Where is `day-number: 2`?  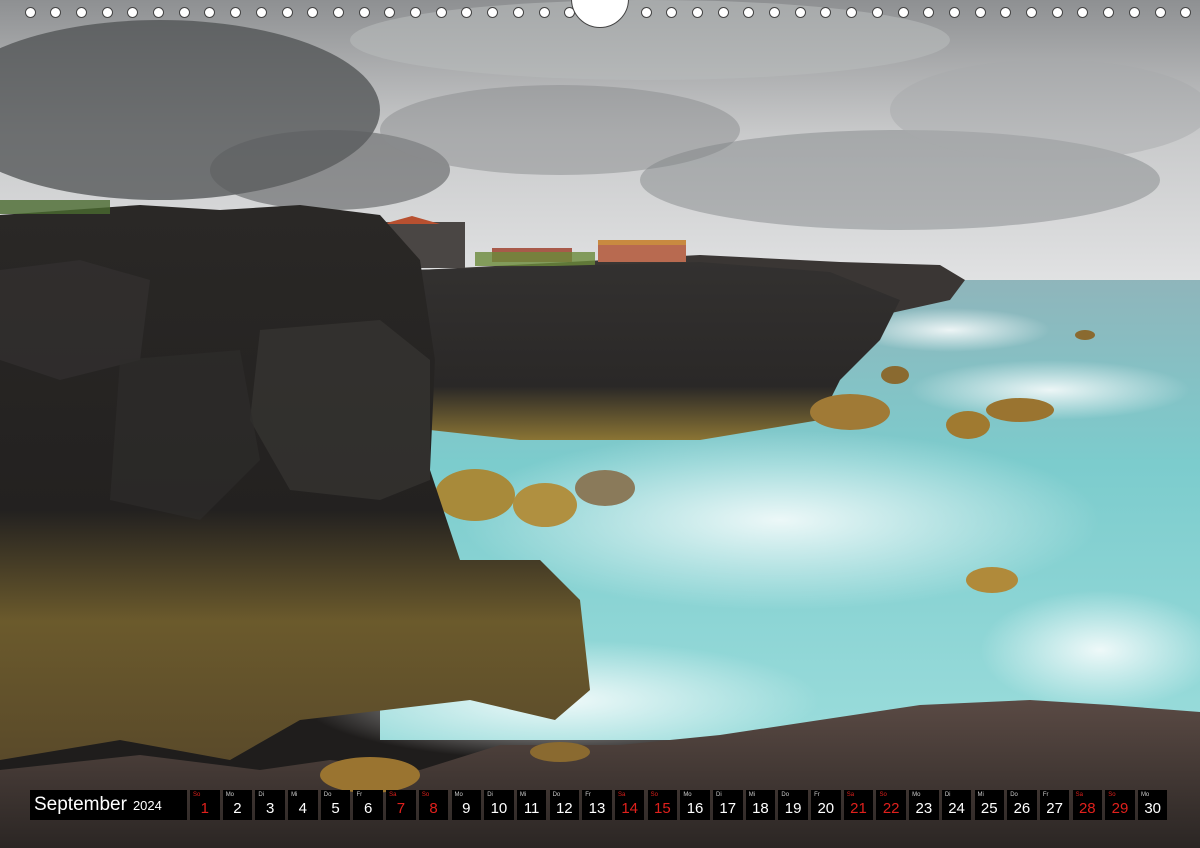 day-number: 2 is located at coordinates (237, 808).